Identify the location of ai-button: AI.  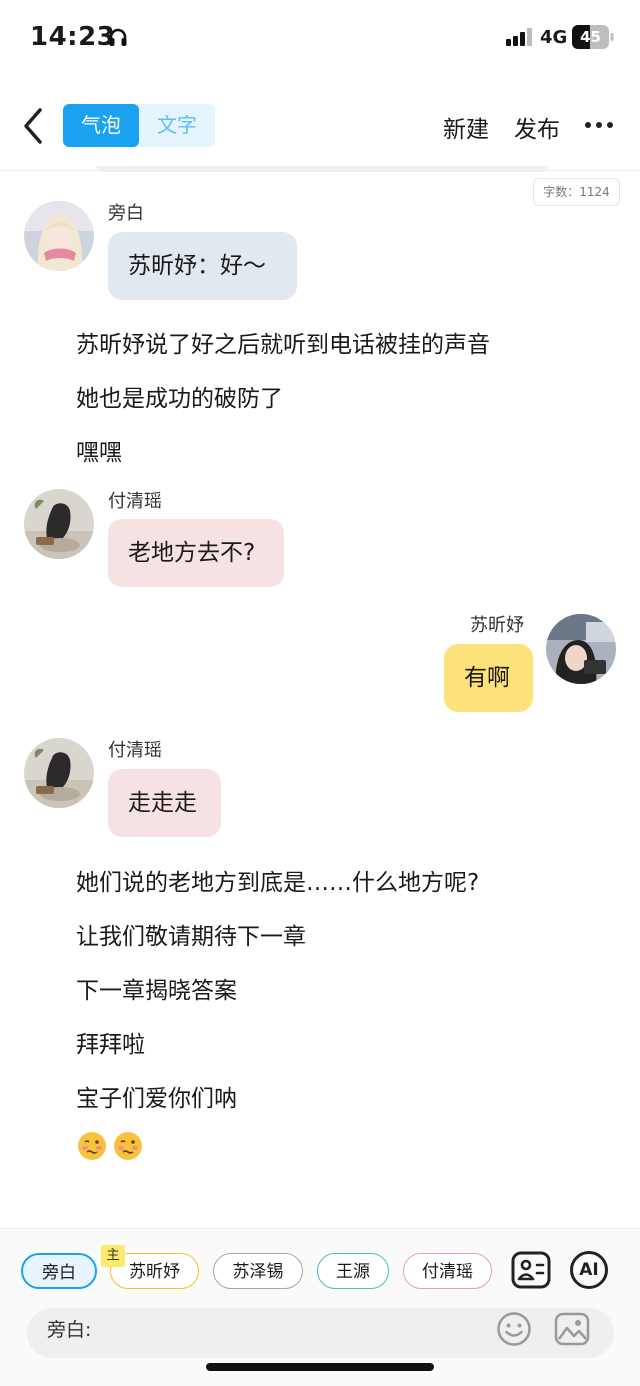
(589, 1270).